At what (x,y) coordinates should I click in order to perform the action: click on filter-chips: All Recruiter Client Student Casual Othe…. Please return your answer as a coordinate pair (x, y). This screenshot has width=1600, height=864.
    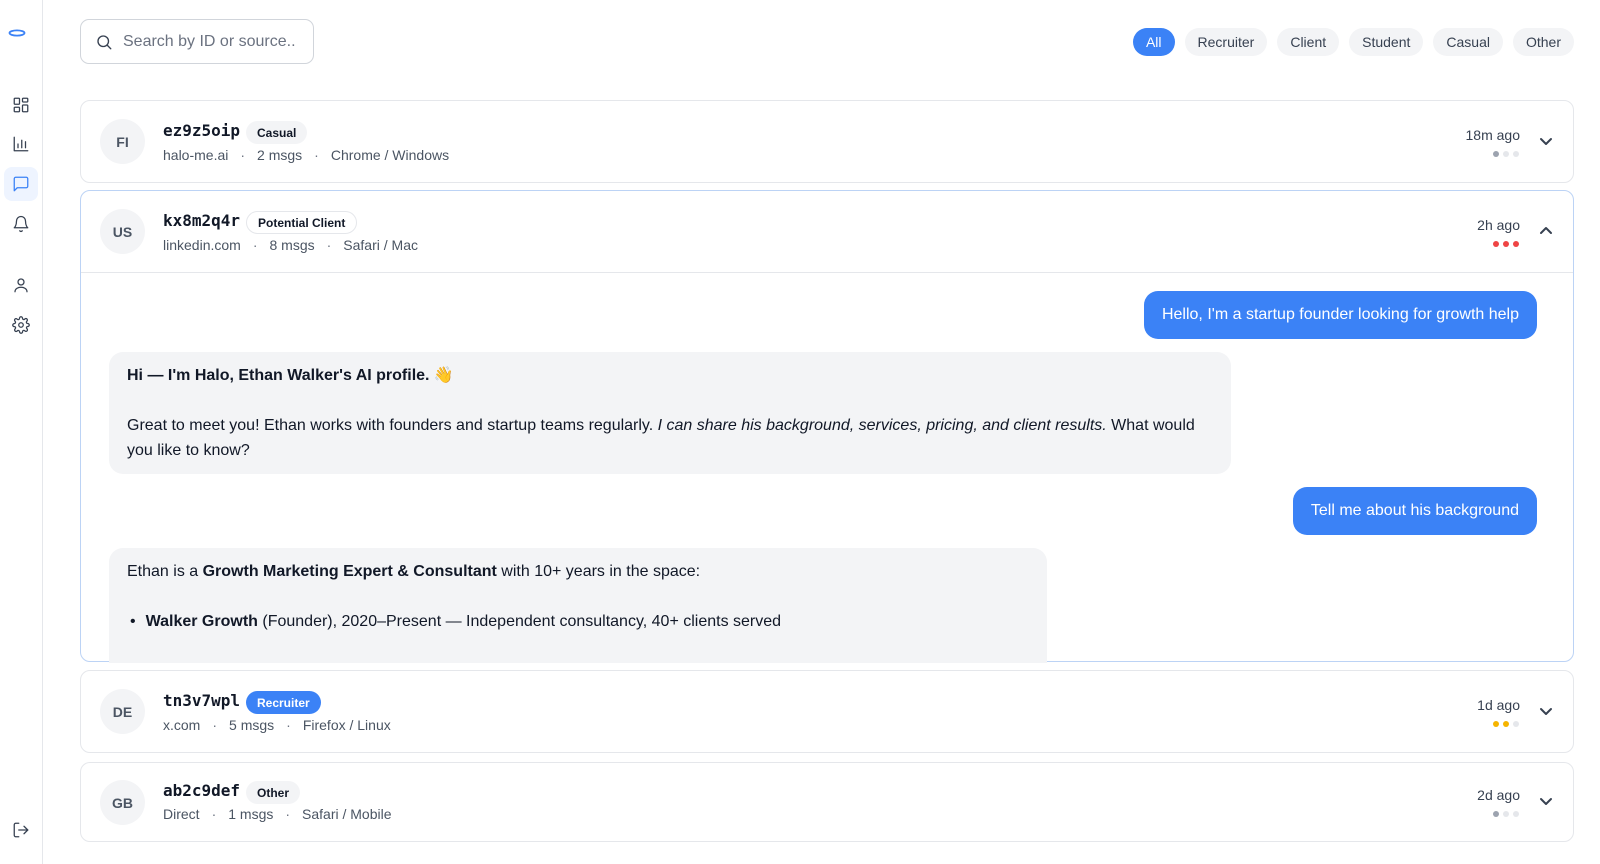
    Looking at the image, I should click on (1353, 42).